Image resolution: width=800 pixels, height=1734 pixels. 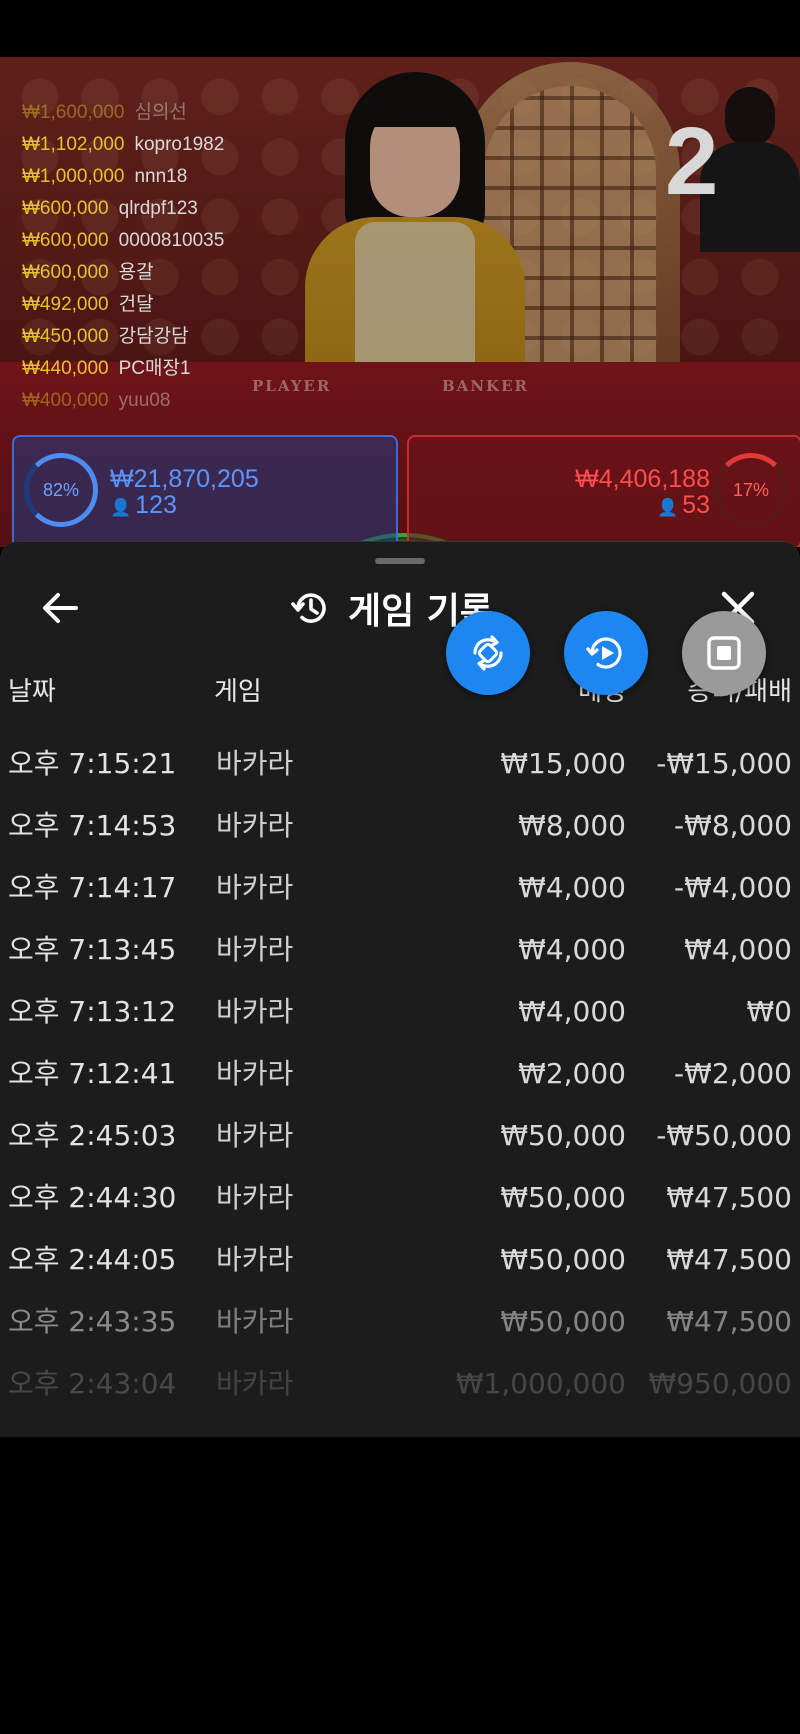 I want to click on leaderboard-amount: ₩1,000,000, so click(x=73, y=176).